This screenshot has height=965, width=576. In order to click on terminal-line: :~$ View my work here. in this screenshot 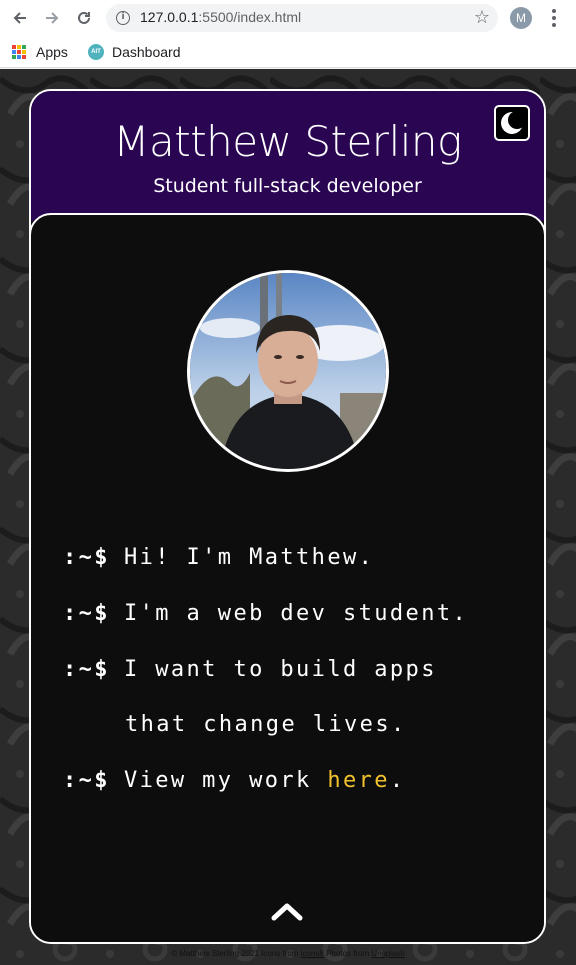, I will do `click(234, 780)`.